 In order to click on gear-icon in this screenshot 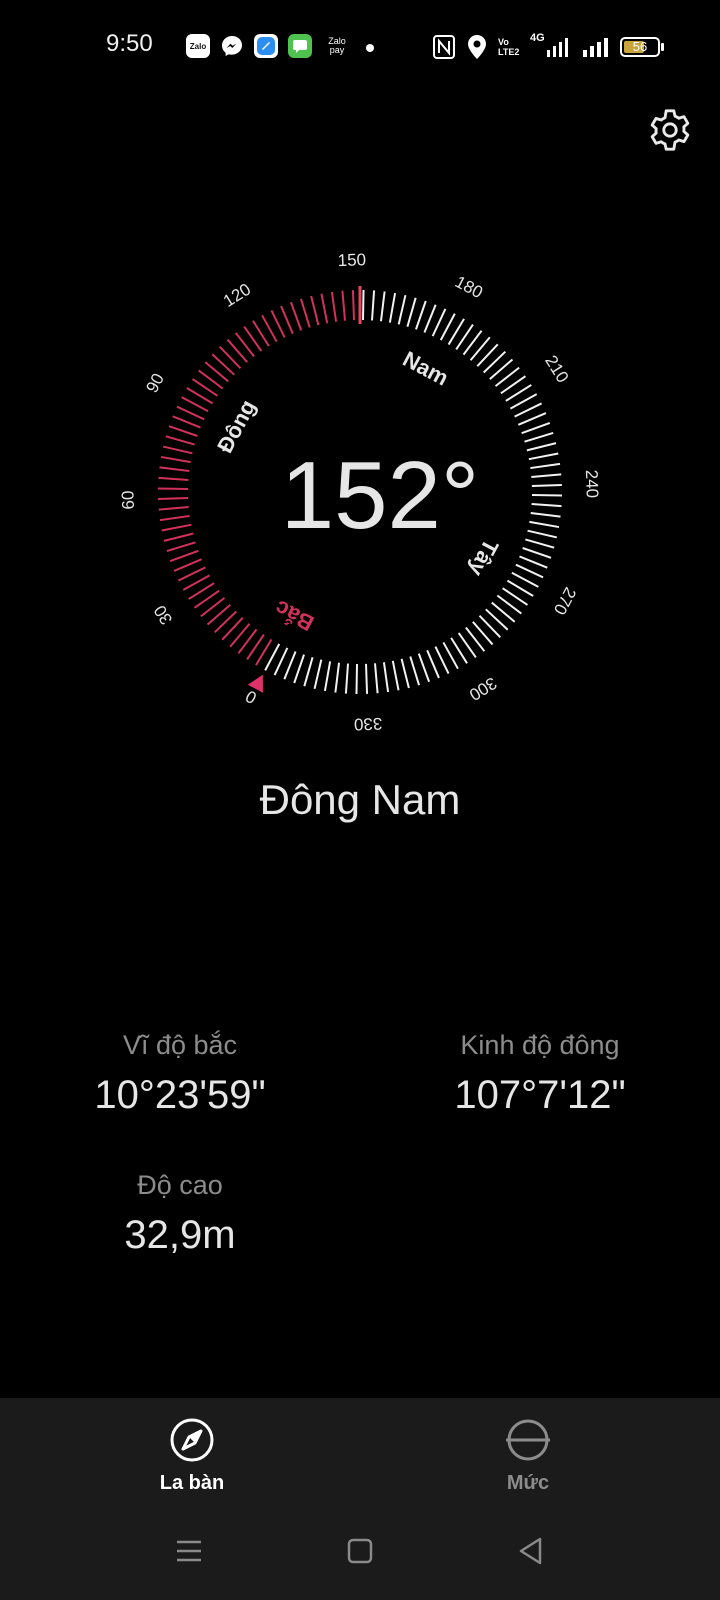, I will do `click(670, 130)`.